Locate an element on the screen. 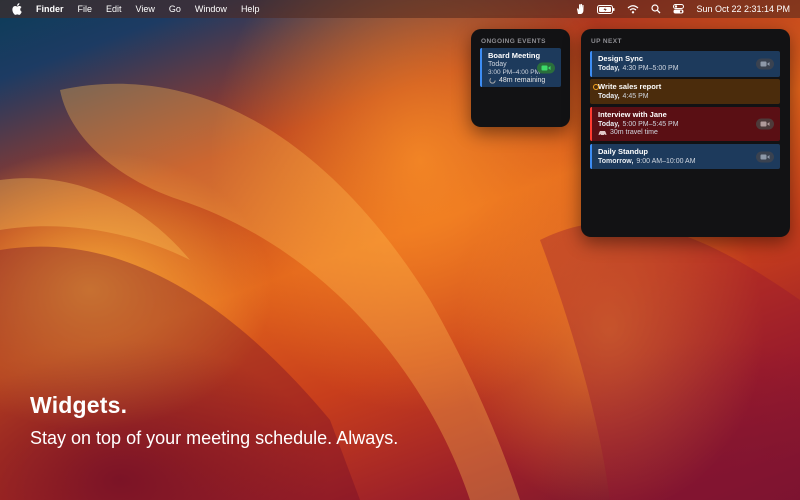  time-remaining: 48m remaining is located at coordinates (517, 80).